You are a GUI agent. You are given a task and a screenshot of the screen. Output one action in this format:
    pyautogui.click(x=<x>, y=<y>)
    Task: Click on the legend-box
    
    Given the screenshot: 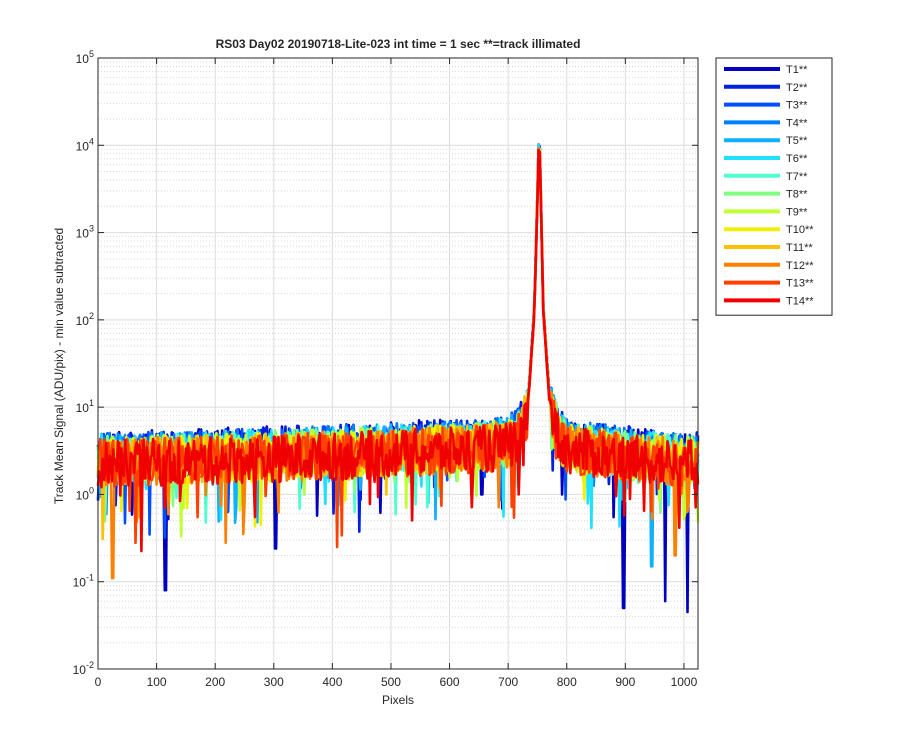 What is the action you would take?
    pyautogui.click(x=774, y=186)
    